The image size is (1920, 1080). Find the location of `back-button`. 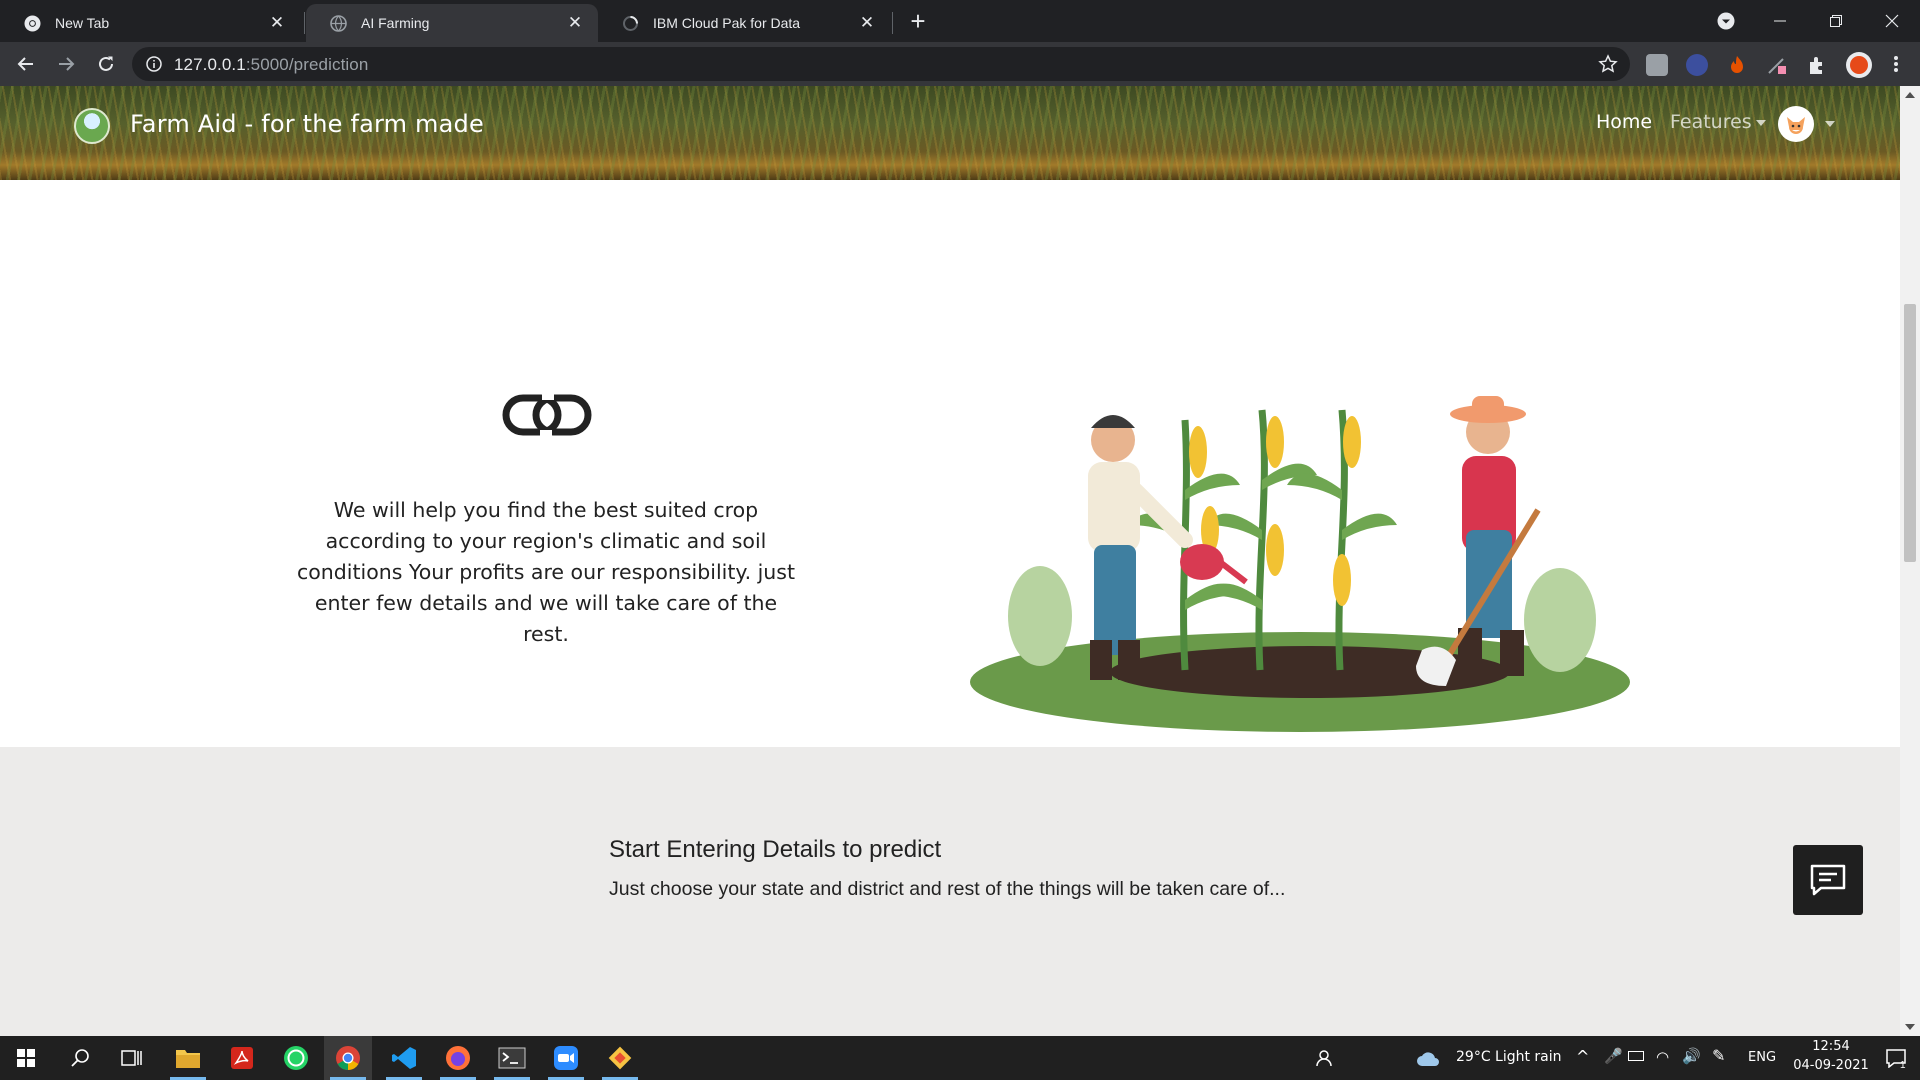

back-button is located at coordinates (26, 64).